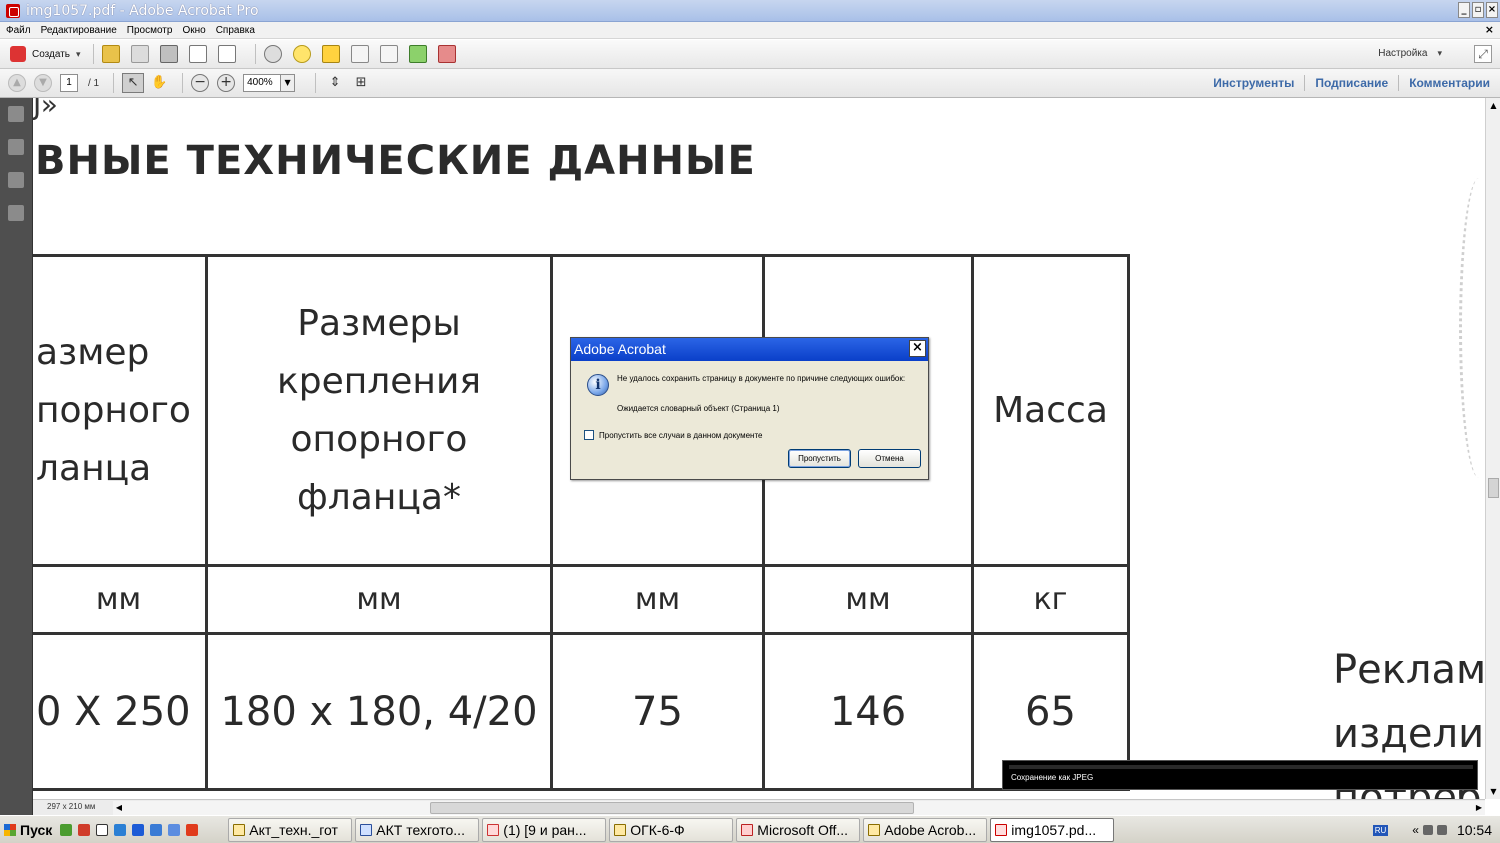 Image resolution: width=1500 pixels, height=843 pixels. I want to click on clock: 10:54, so click(1474, 830).